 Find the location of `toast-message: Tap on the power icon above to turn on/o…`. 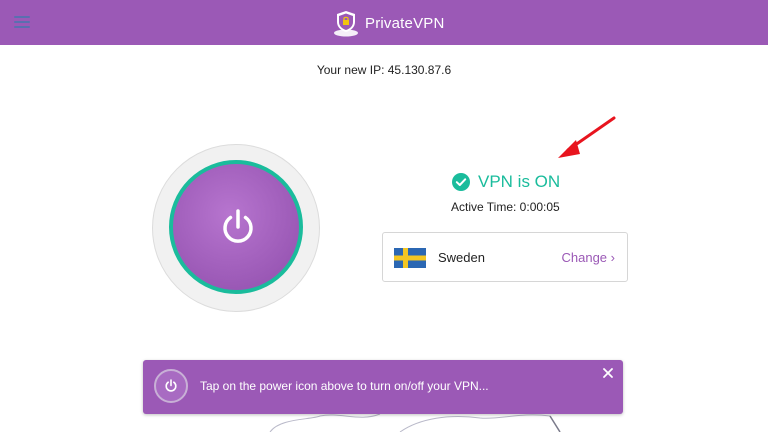

toast-message: Tap on the power icon above to turn on/o… is located at coordinates (344, 386).